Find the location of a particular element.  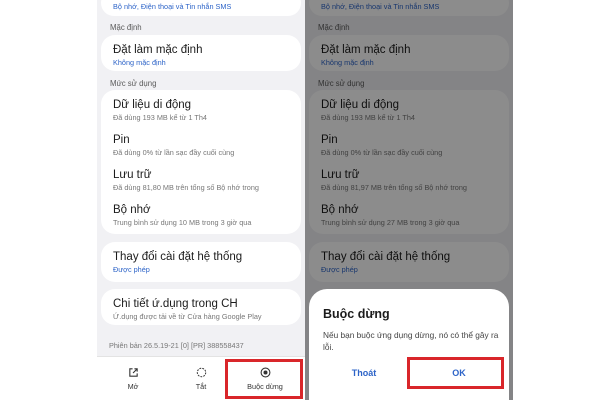

system-settings-card: Thay đổi cài đặt hệ thống Được phép is located at coordinates (201, 262).